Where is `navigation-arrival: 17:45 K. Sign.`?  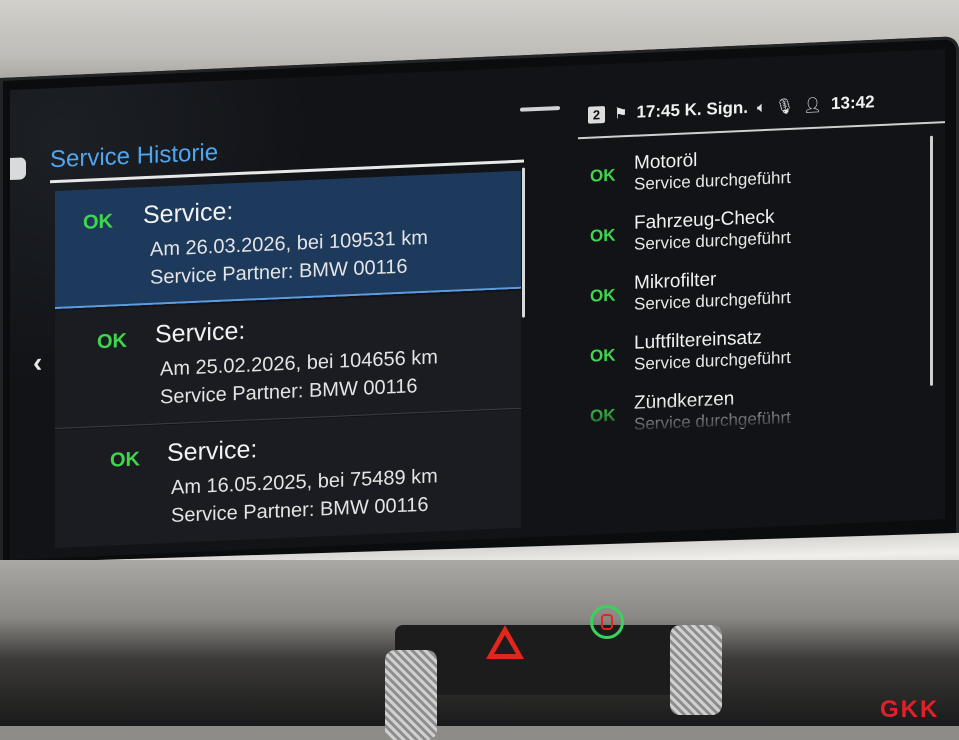 navigation-arrival: 17:45 K. Sign. is located at coordinates (691, 110).